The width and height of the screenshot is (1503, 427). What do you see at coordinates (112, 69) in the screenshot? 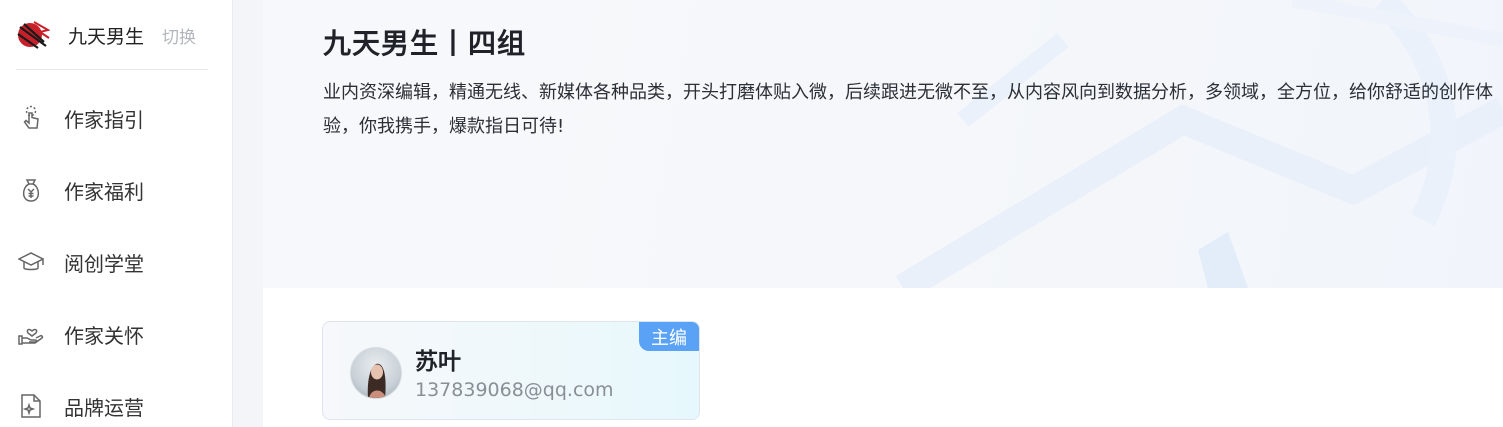
I see `brand-divider` at bounding box center [112, 69].